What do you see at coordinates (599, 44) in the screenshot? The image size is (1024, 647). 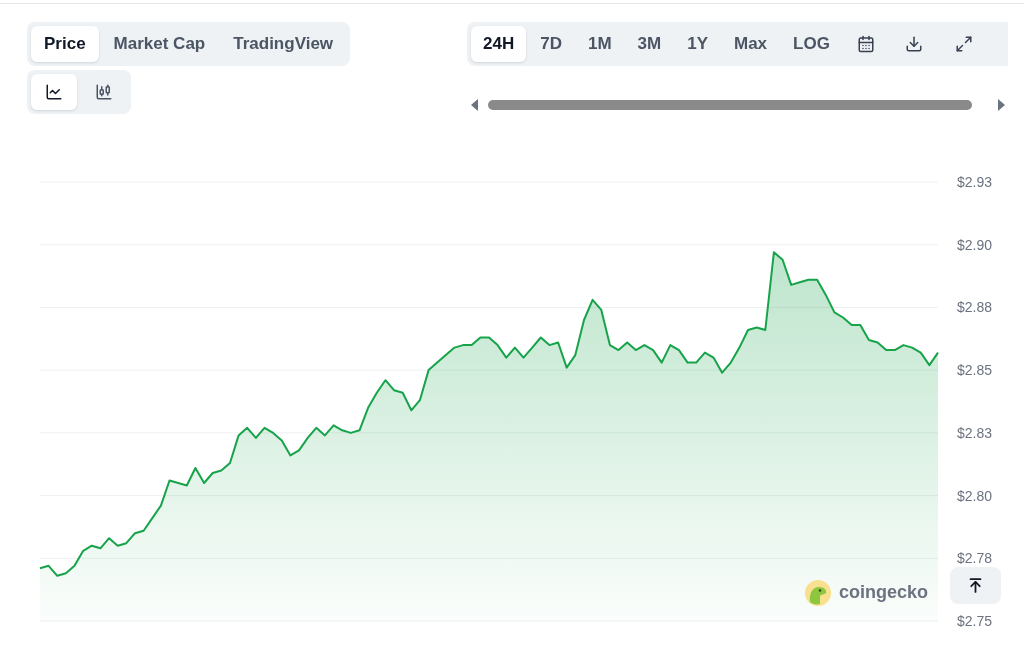 I see `range-button: 1M` at bounding box center [599, 44].